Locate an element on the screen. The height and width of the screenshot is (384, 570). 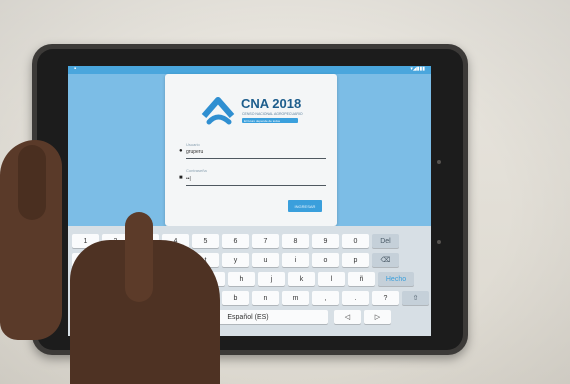
key-y: y is located at coordinates (235, 260).